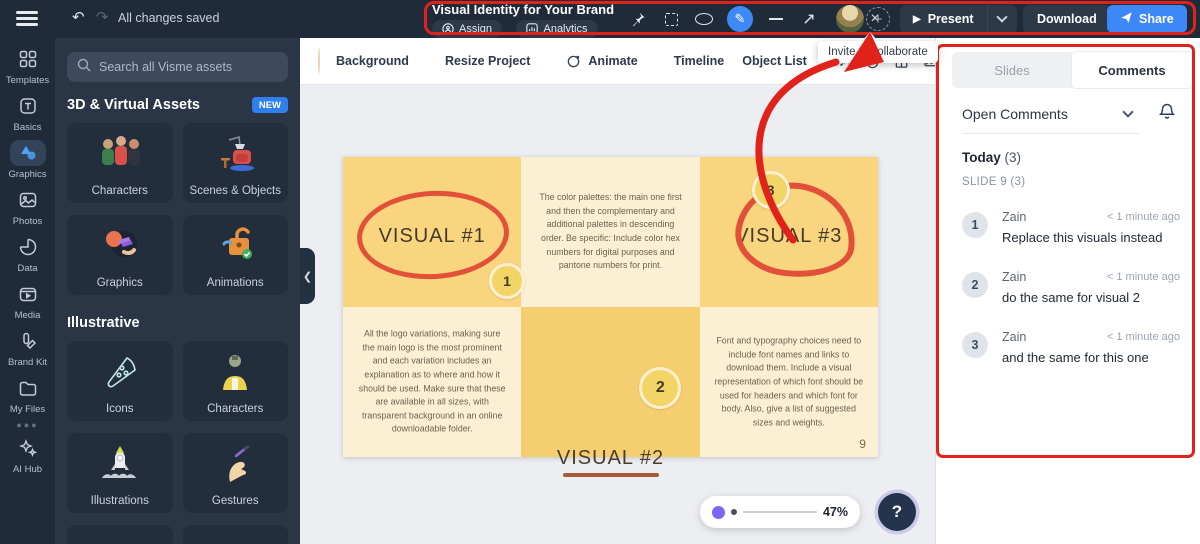 This screenshot has height=544, width=1200. I want to click on share-button: Share, so click(1147, 19).